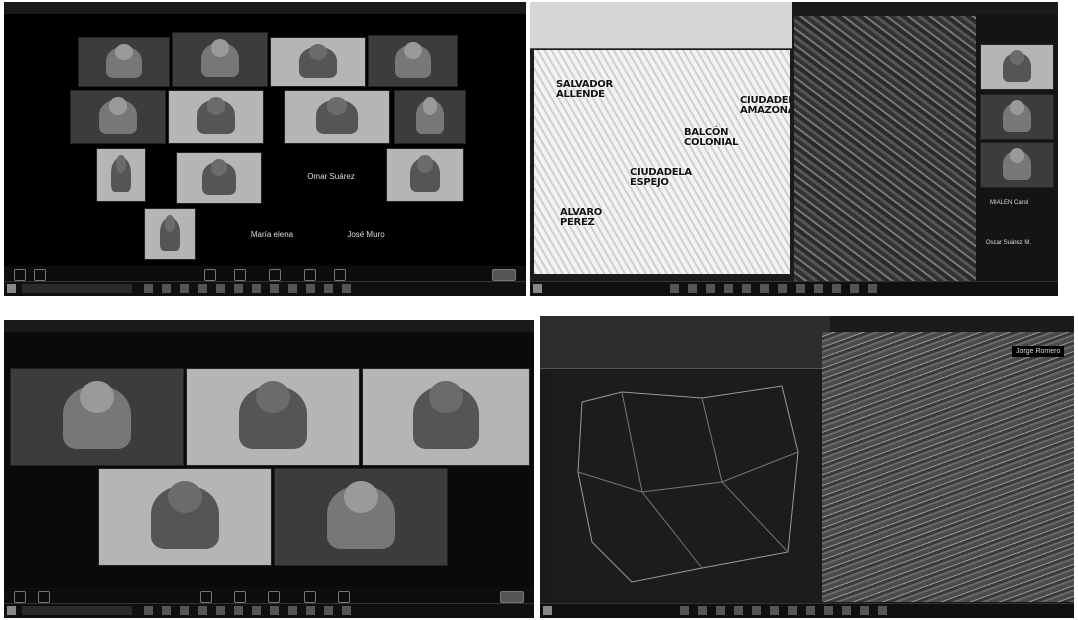 The image size is (1078, 620). I want to click on map-label-espejo: CIUDADELA ESPEJO, so click(661, 177).